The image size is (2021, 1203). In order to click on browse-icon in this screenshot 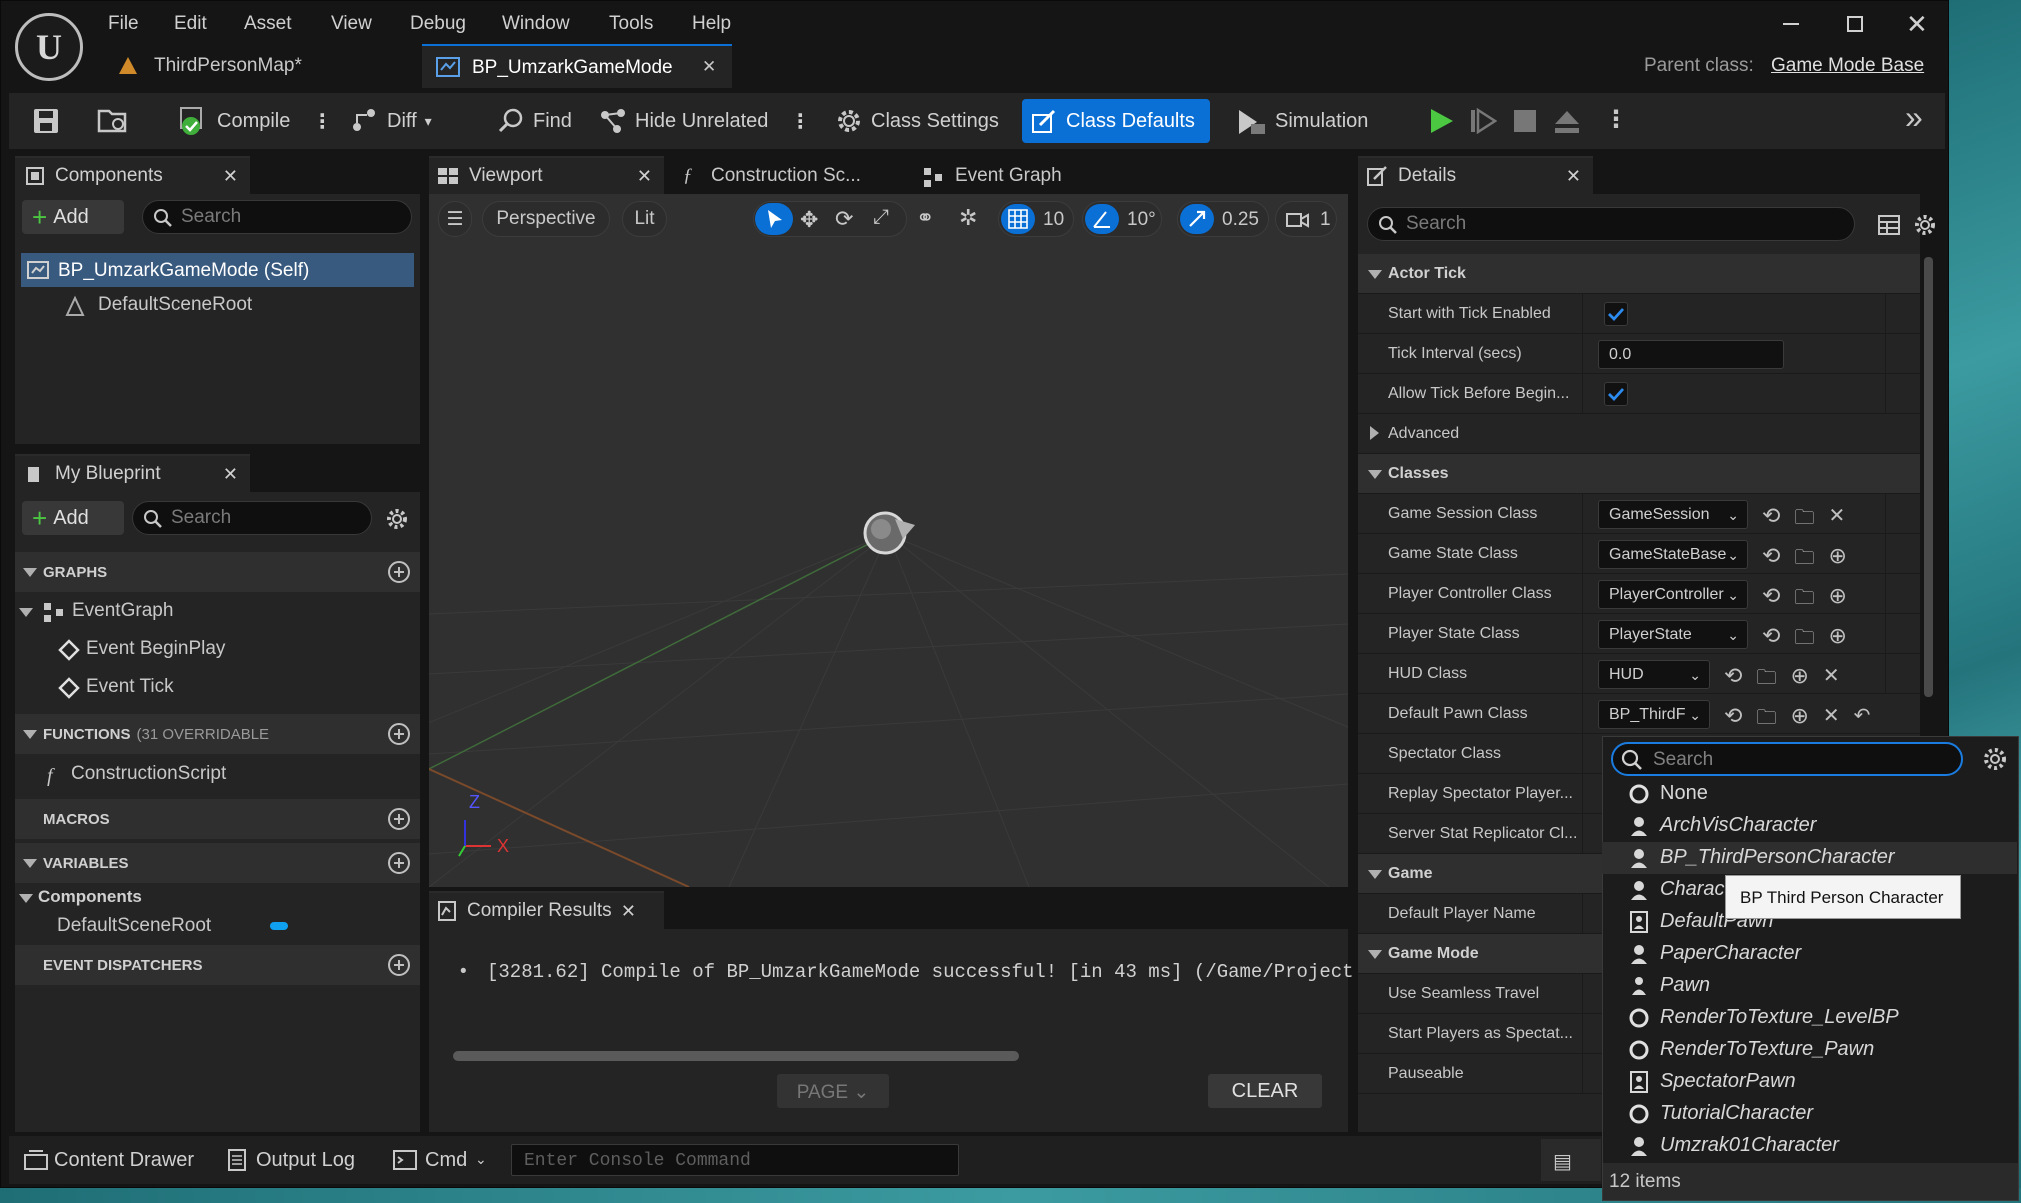, I will do `click(113, 120)`.